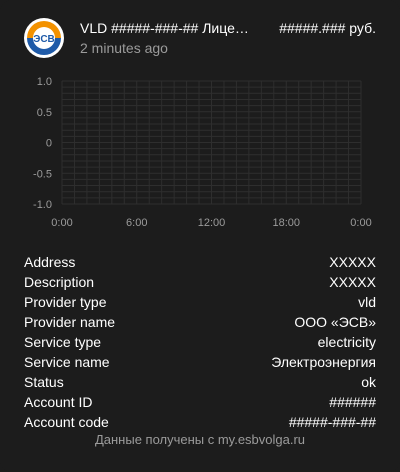 The image size is (400, 472). What do you see at coordinates (66, 422) in the screenshot?
I see `attribute-key: Account code` at bounding box center [66, 422].